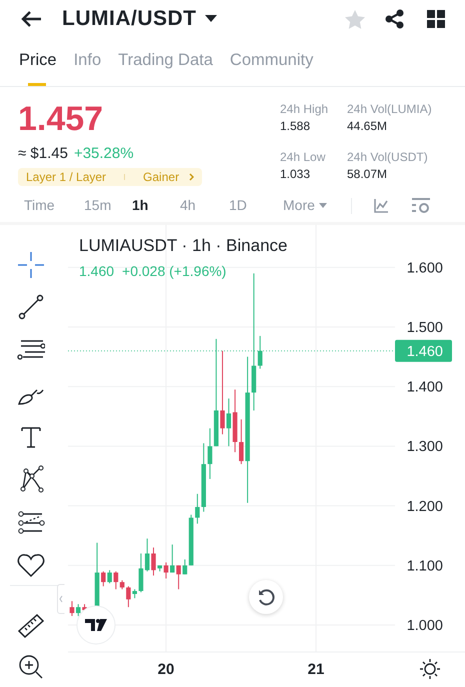  I want to click on tag-label: Gainer, so click(161, 177).